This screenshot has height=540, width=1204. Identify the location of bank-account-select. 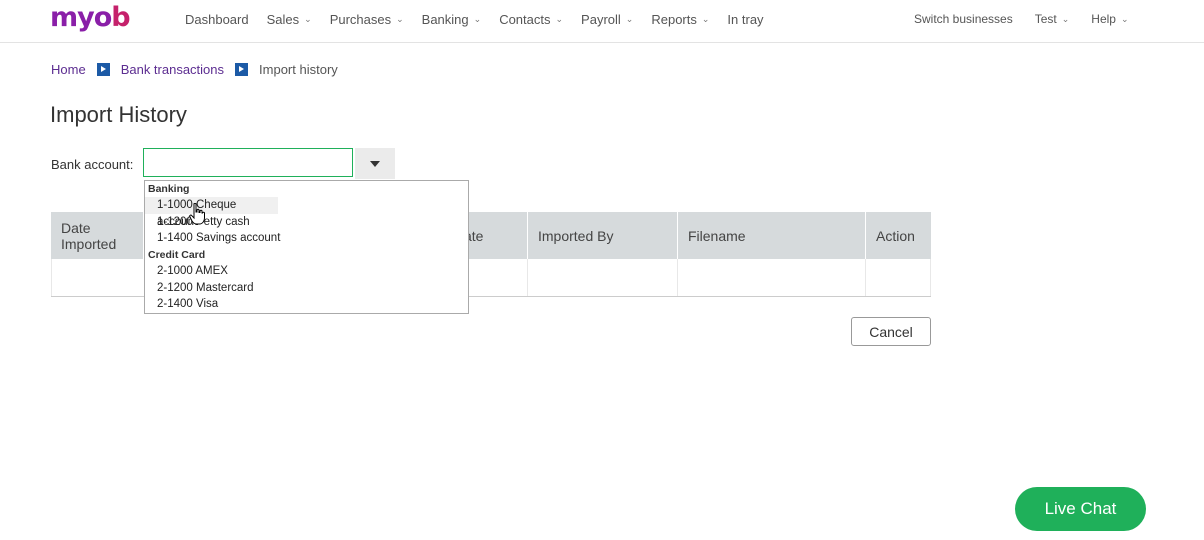
(269, 163).